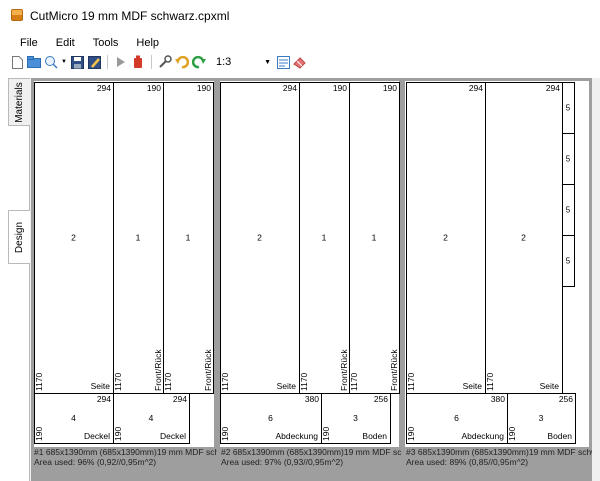  I want to click on sheet-3-area: Area used: 89% (0,85//0,95m^2), so click(467, 462).